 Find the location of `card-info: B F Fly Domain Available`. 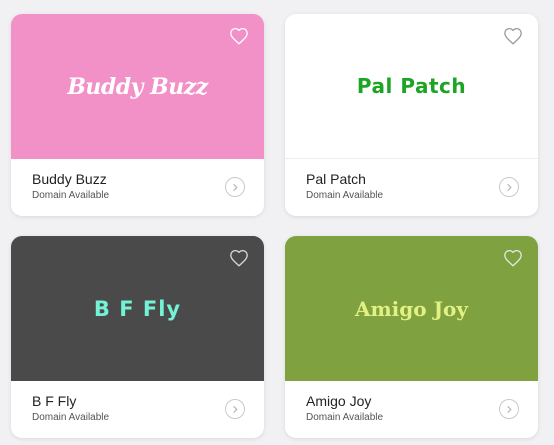

card-info: B F Fly Domain Available is located at coordinates (137, 409).